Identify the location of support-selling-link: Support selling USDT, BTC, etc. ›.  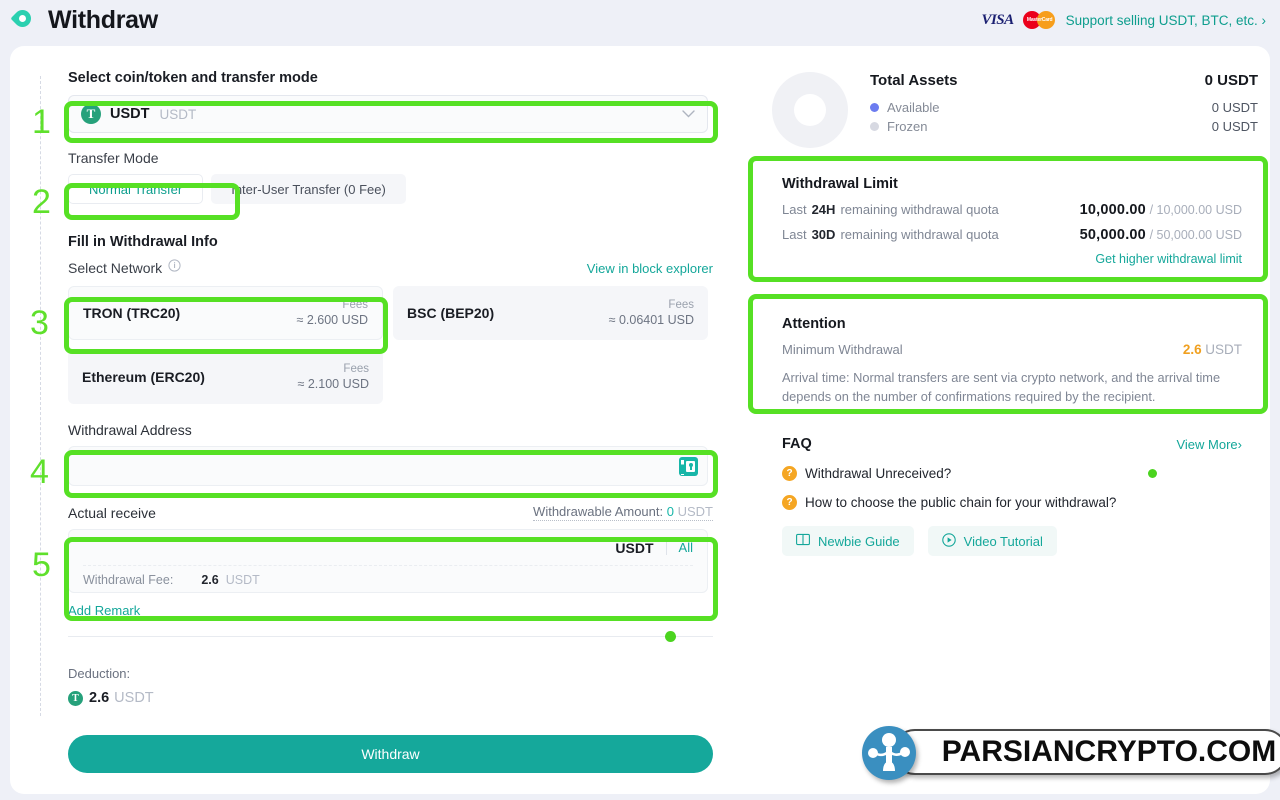
(1166, 20).